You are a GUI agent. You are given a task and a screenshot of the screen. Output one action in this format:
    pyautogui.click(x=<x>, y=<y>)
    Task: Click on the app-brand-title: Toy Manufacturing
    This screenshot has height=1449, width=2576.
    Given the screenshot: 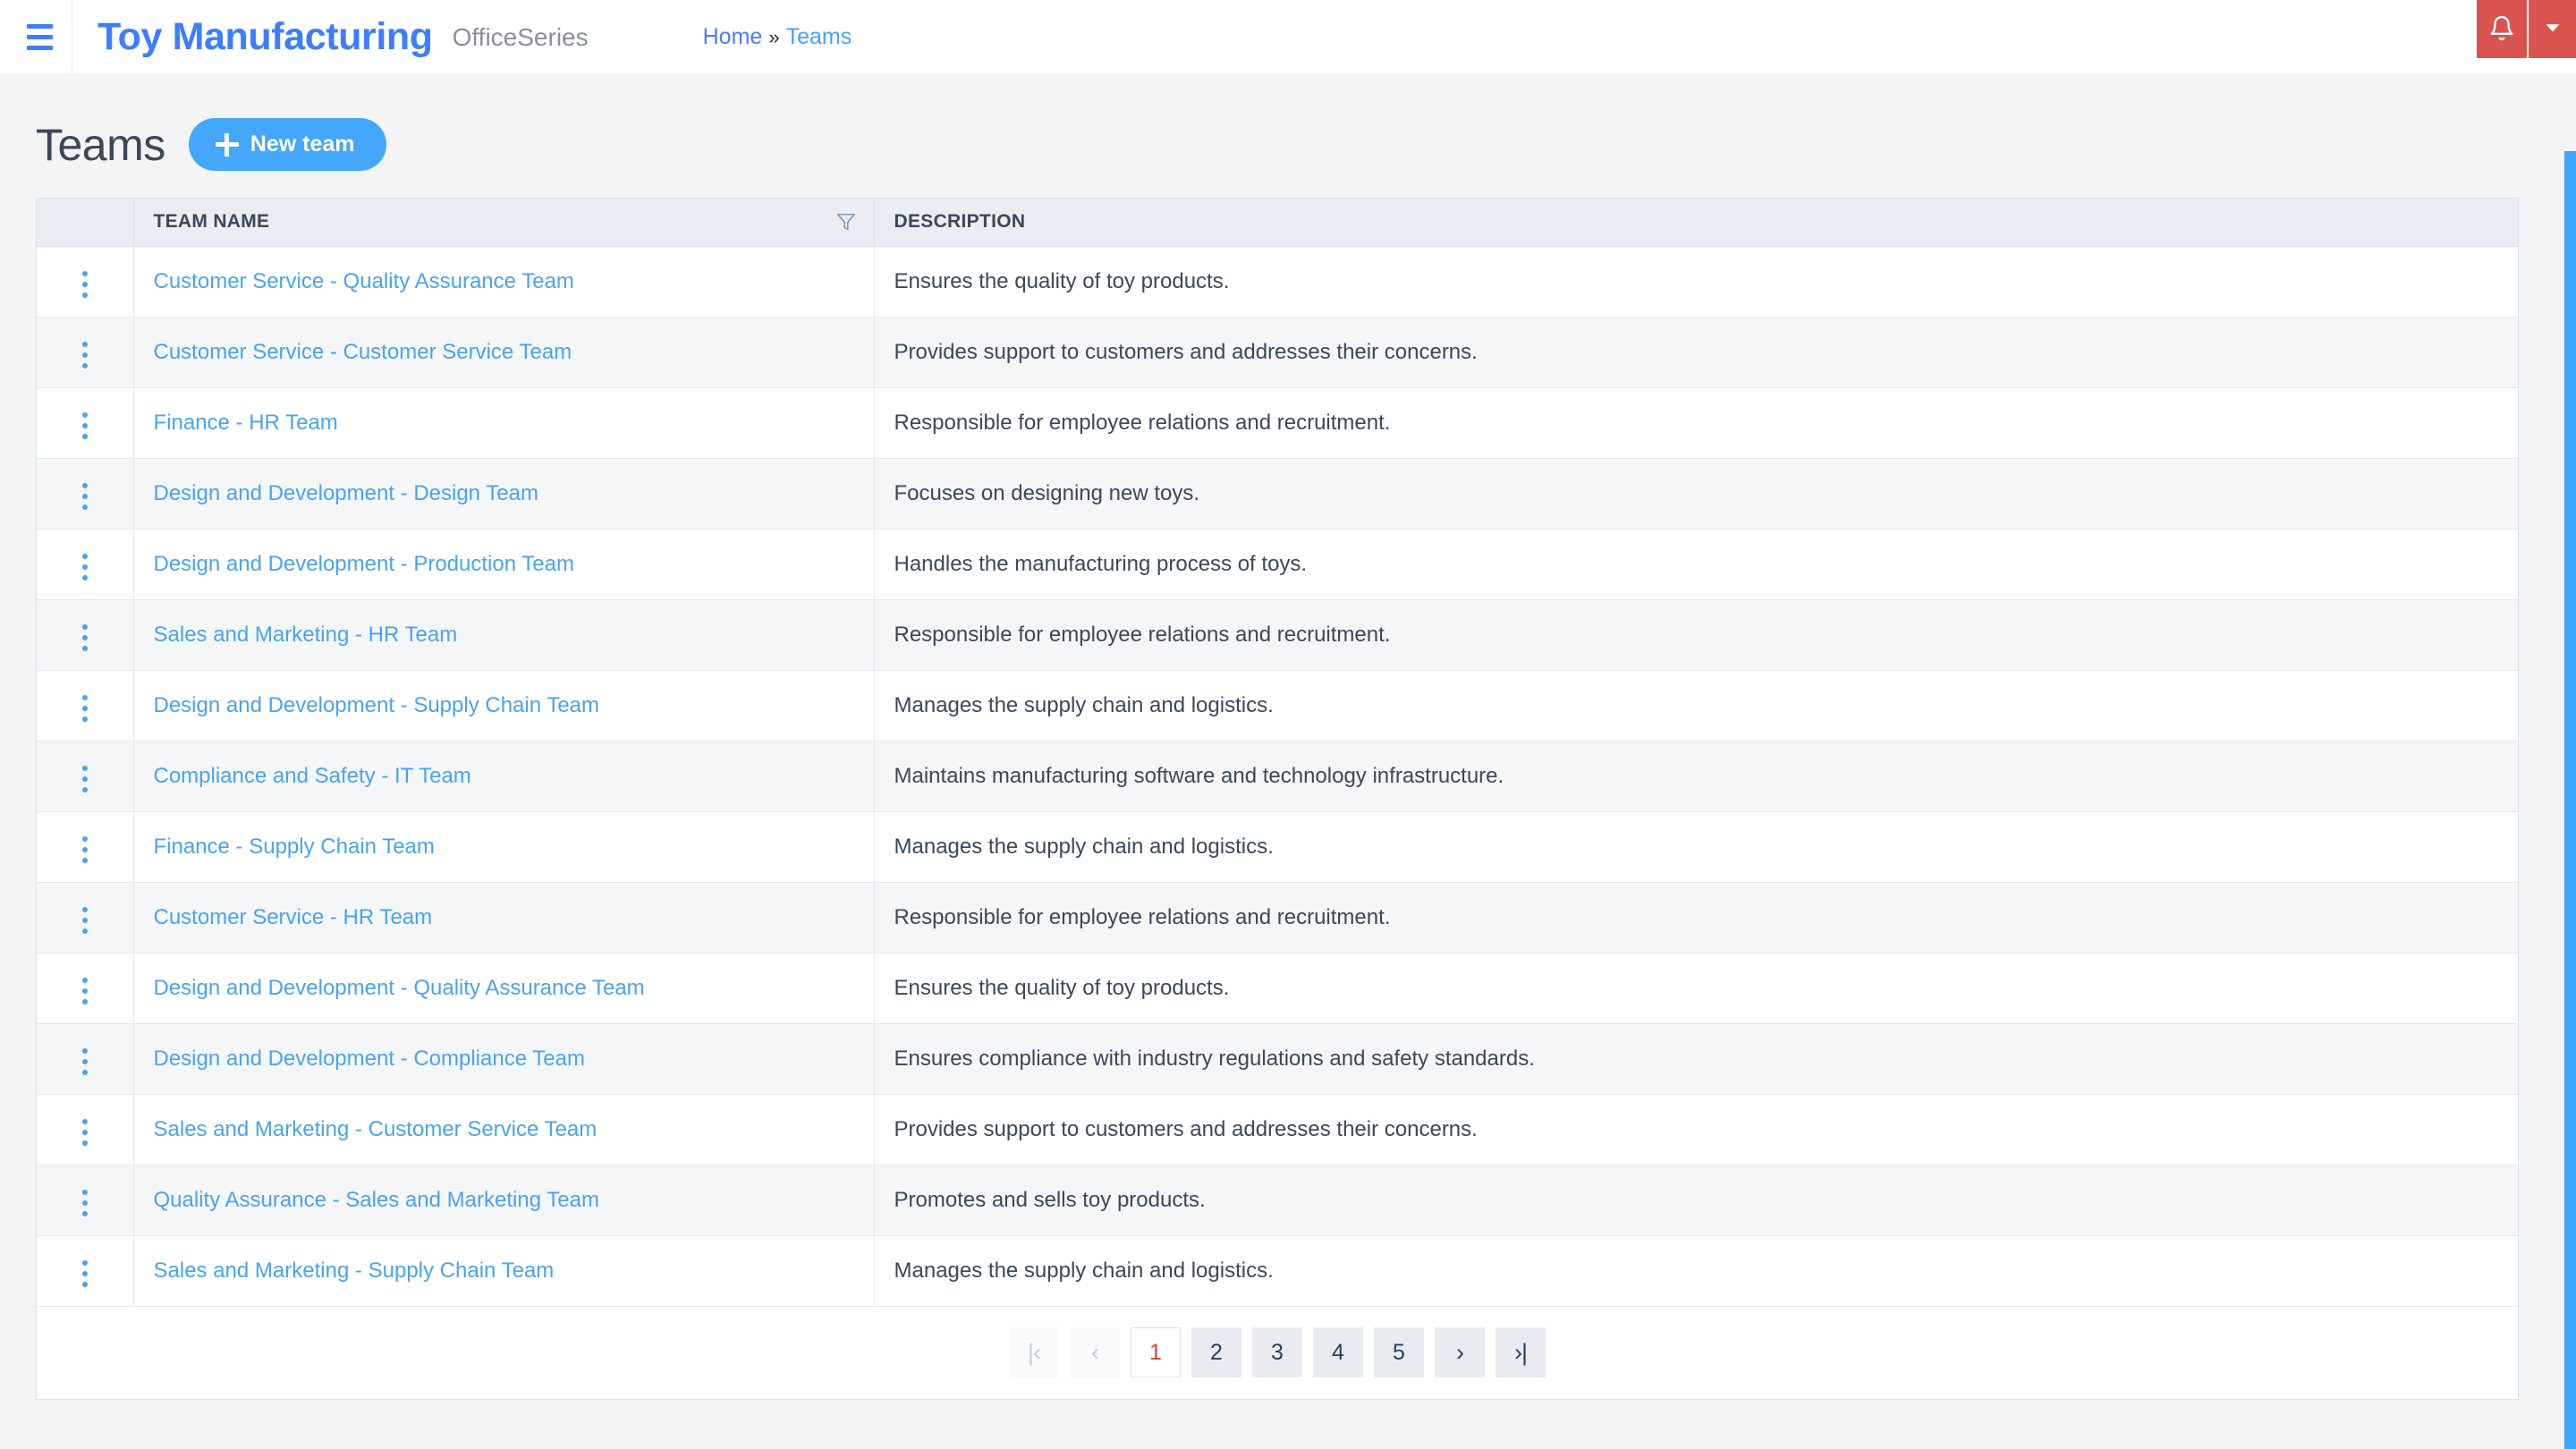 What is the action you would take?
    pyautogui.click(x=265, y=37)
    